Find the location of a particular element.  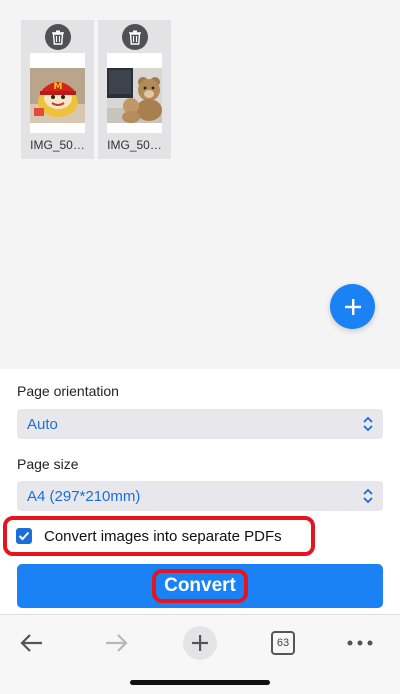

checkmark-icon is located at coordinates (24, 536).